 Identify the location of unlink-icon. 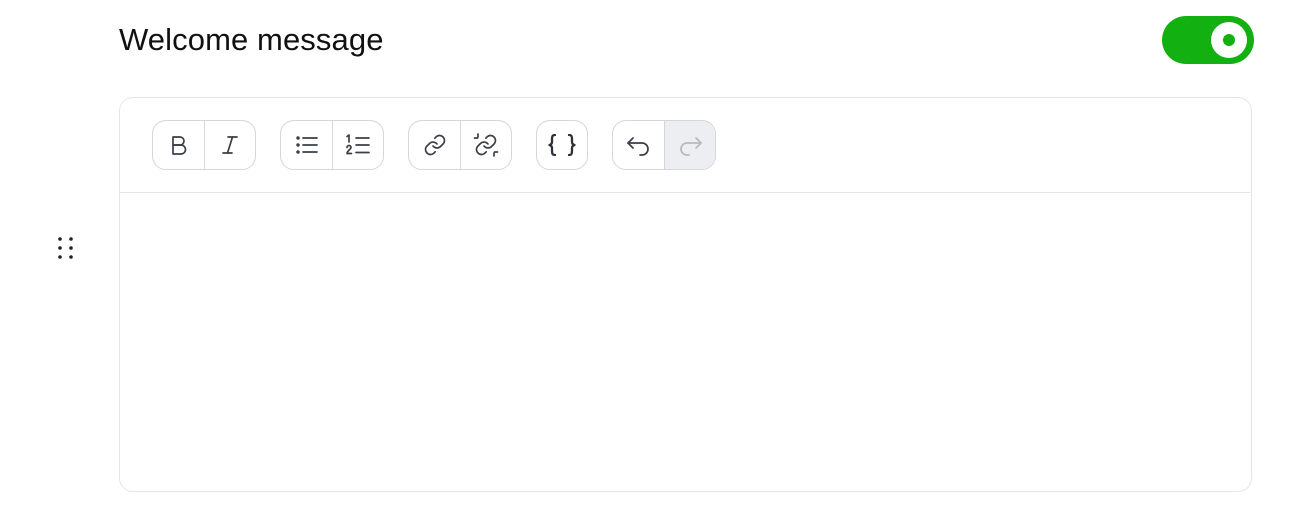
(486, 145).